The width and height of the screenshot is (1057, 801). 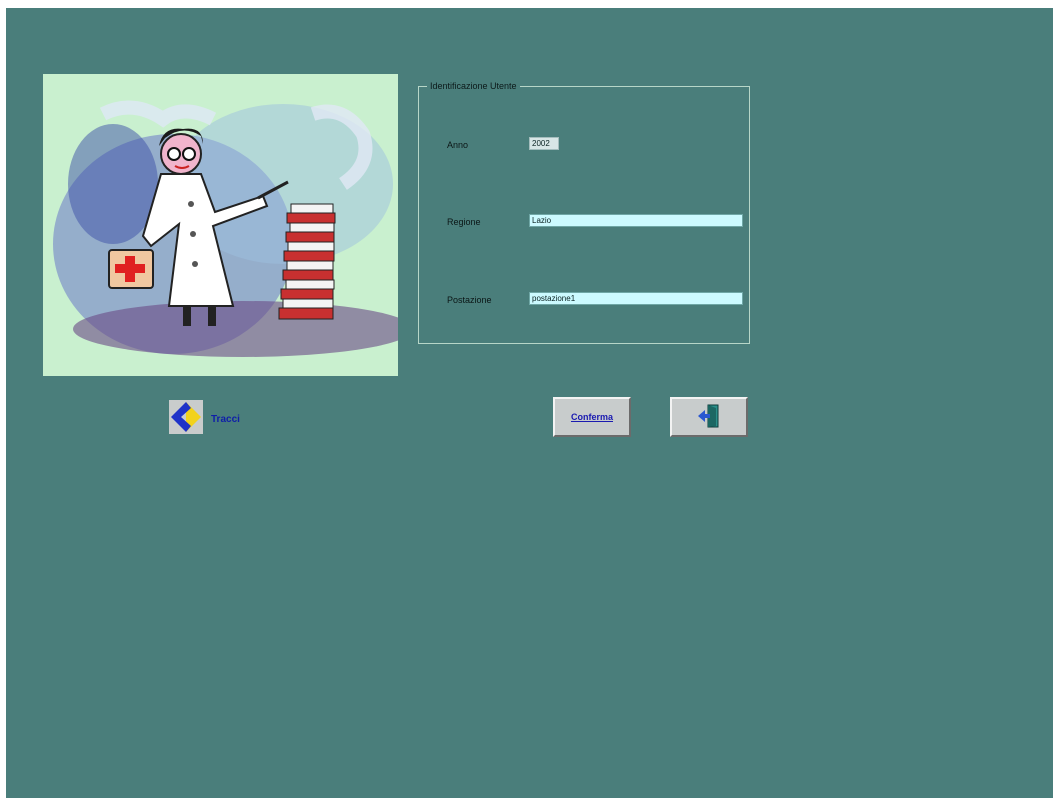 I want to click on workstation-label: Postazione, so click(x=469, y=300).